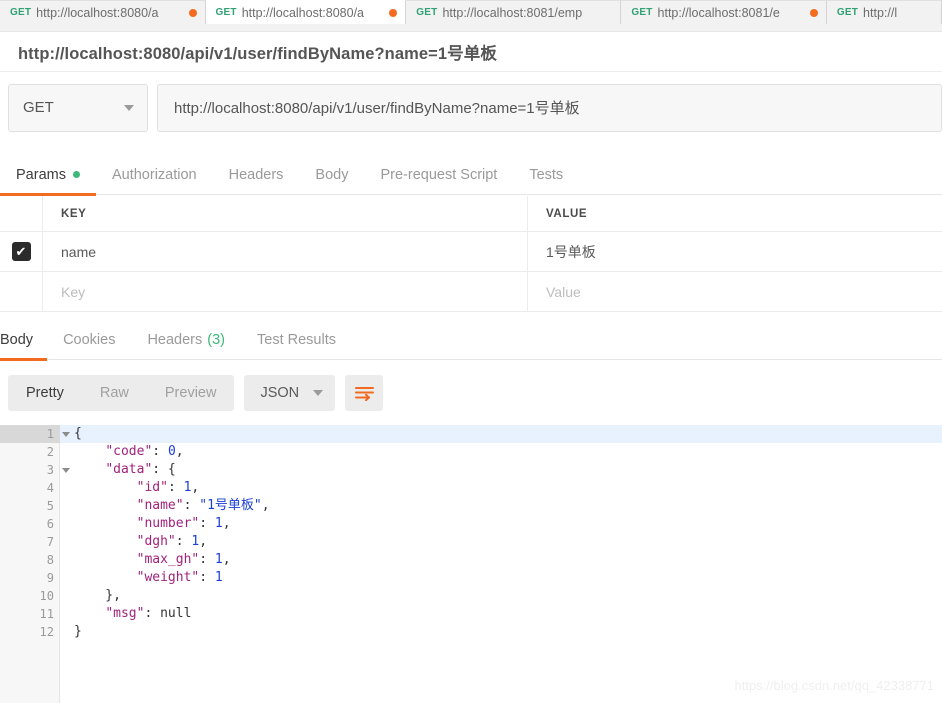 The height and width of the screenshot is (703, 942). What do you see at coordinates (471, 524) in the screenshot?
I see `code-line: 6 "number": 1,` at bounding box center [471, 524].